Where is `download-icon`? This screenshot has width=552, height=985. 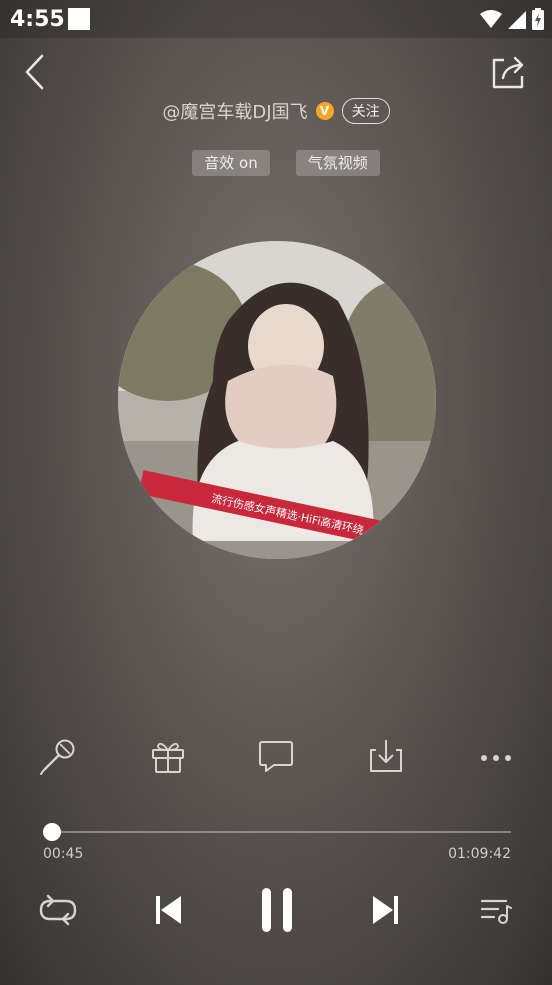 download-icon is located at coordinates (386, 756).